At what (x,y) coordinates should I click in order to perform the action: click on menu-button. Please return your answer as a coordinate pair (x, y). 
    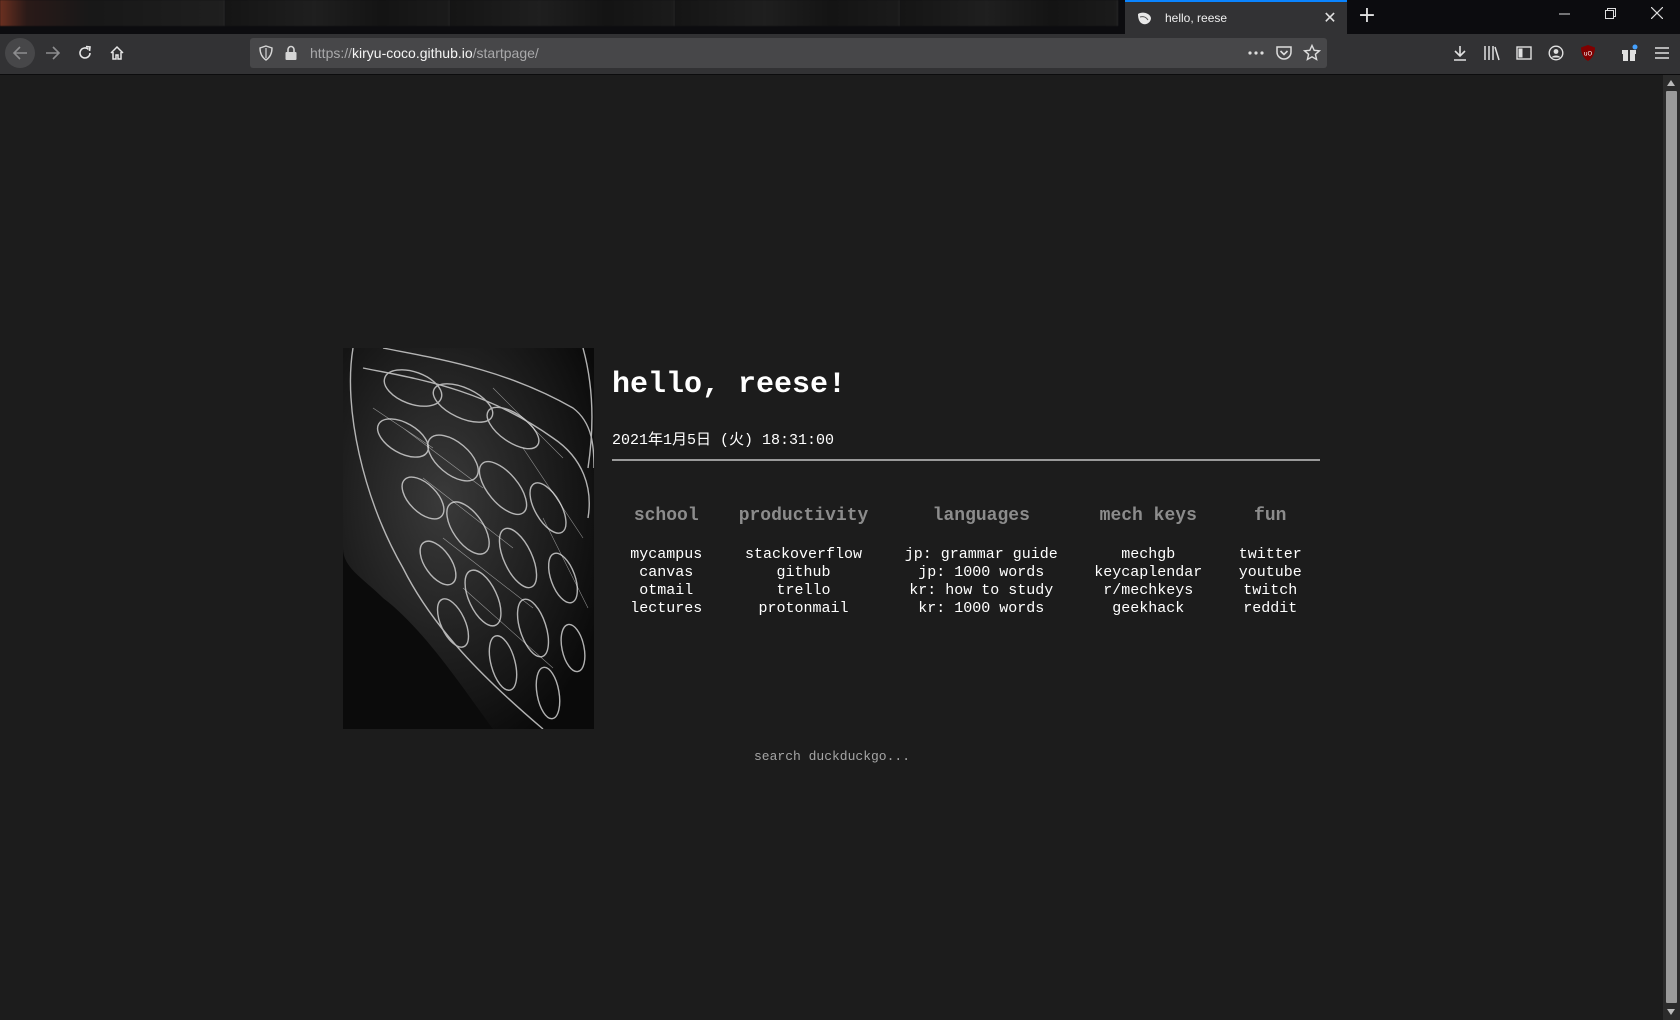
    Looking at the image, I should click on (1662, 53).